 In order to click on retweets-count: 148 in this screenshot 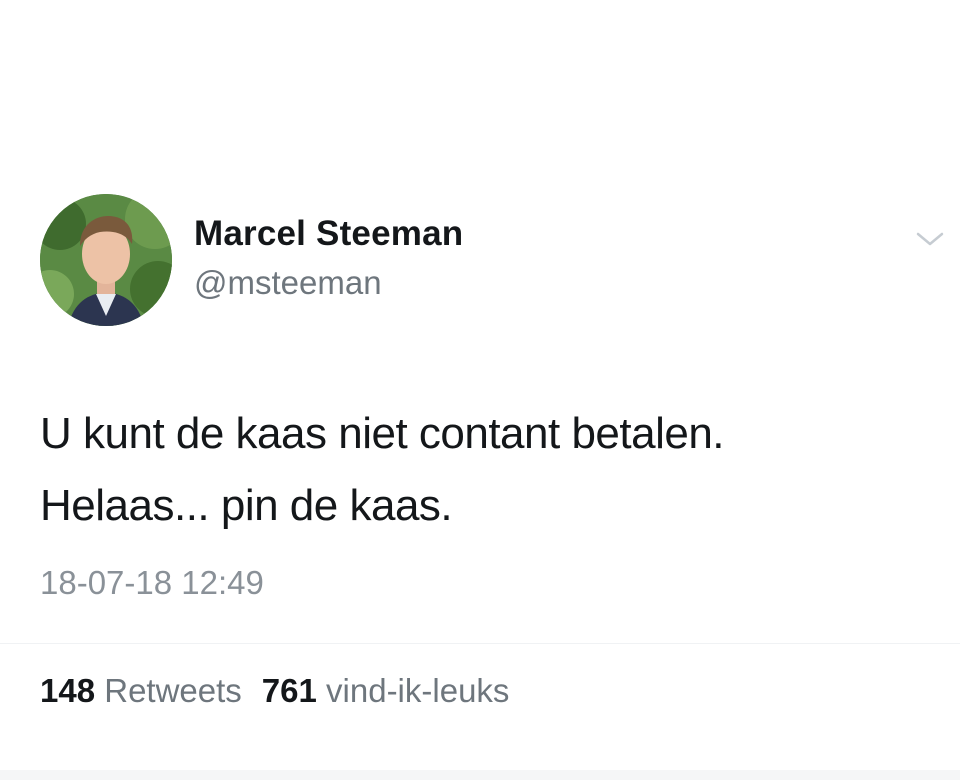, I will do `click(68, 690)`.